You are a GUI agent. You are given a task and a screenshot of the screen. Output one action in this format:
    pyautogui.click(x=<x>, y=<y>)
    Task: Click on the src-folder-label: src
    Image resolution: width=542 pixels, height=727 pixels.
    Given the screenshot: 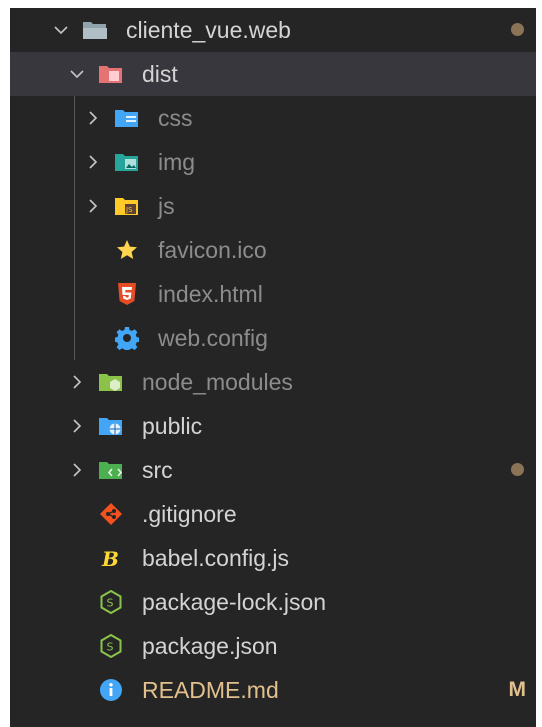 What is the action you would take?
    pyautogui.click(x=157, y=470)
    